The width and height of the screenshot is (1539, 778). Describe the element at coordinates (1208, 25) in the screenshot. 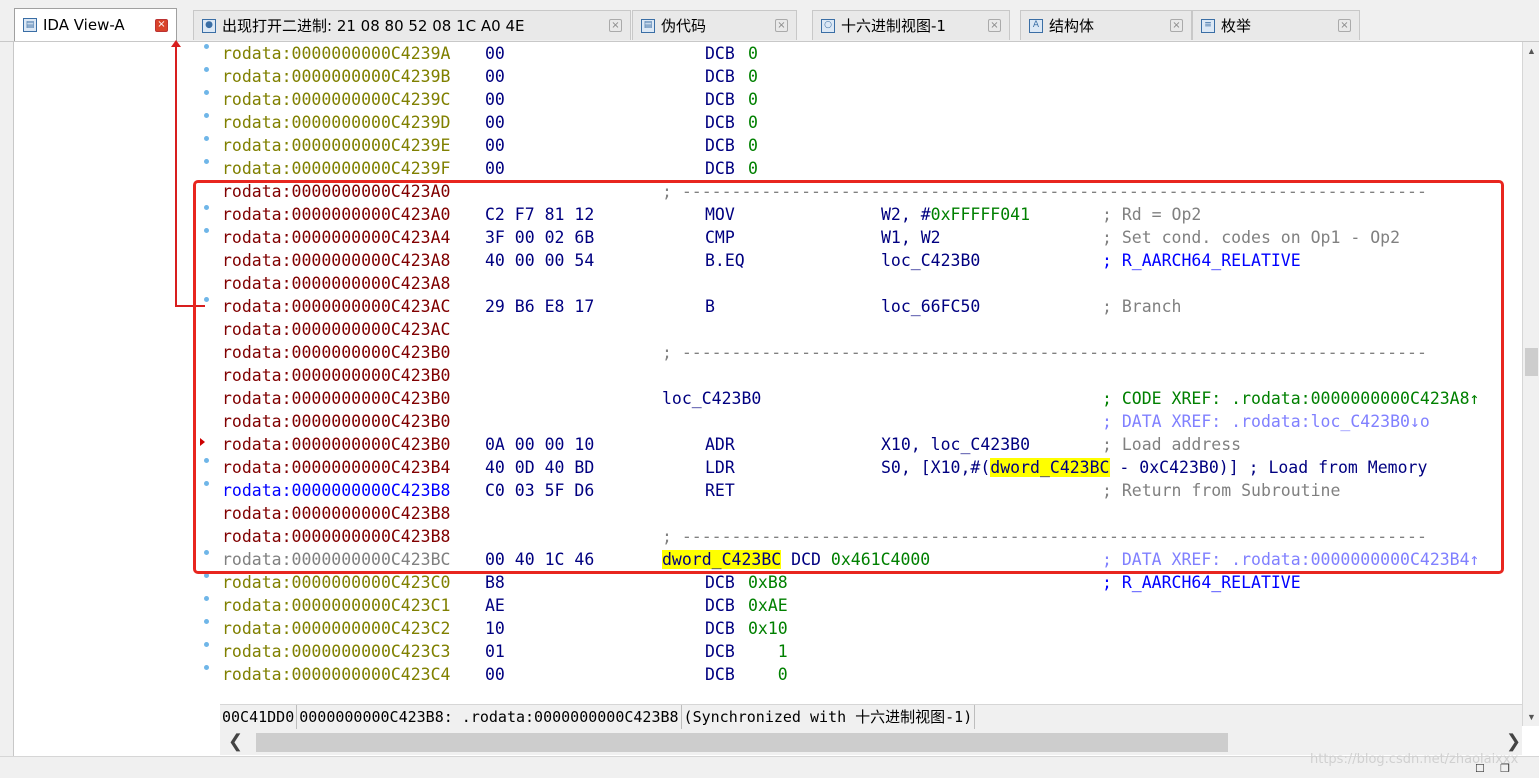

I see `enums-icon: ≡` at that location.